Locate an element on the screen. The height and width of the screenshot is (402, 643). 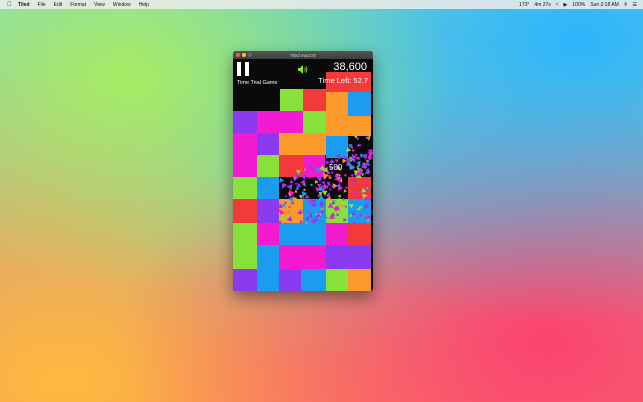
app-menu: Tiled is located at coordinates (24, 5).